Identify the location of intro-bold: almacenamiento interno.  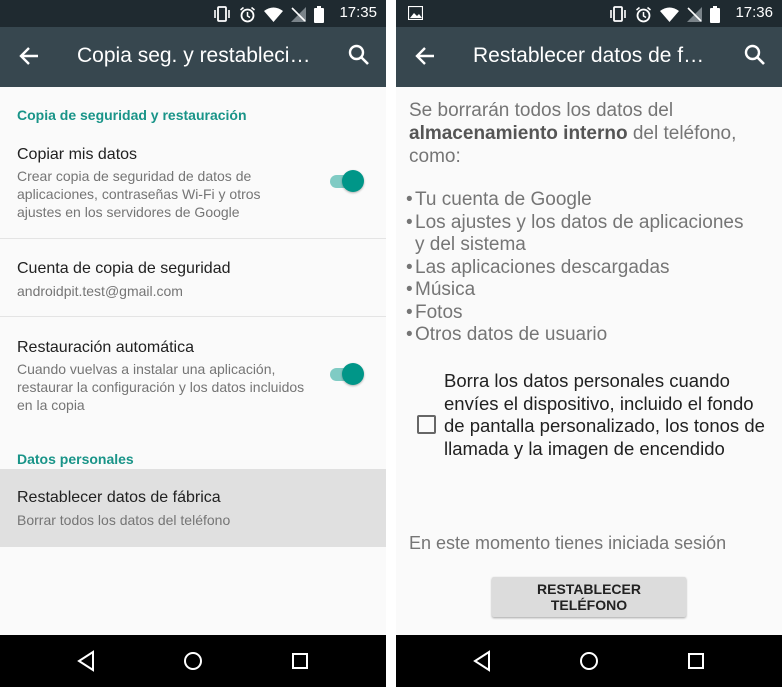
(518, 133).